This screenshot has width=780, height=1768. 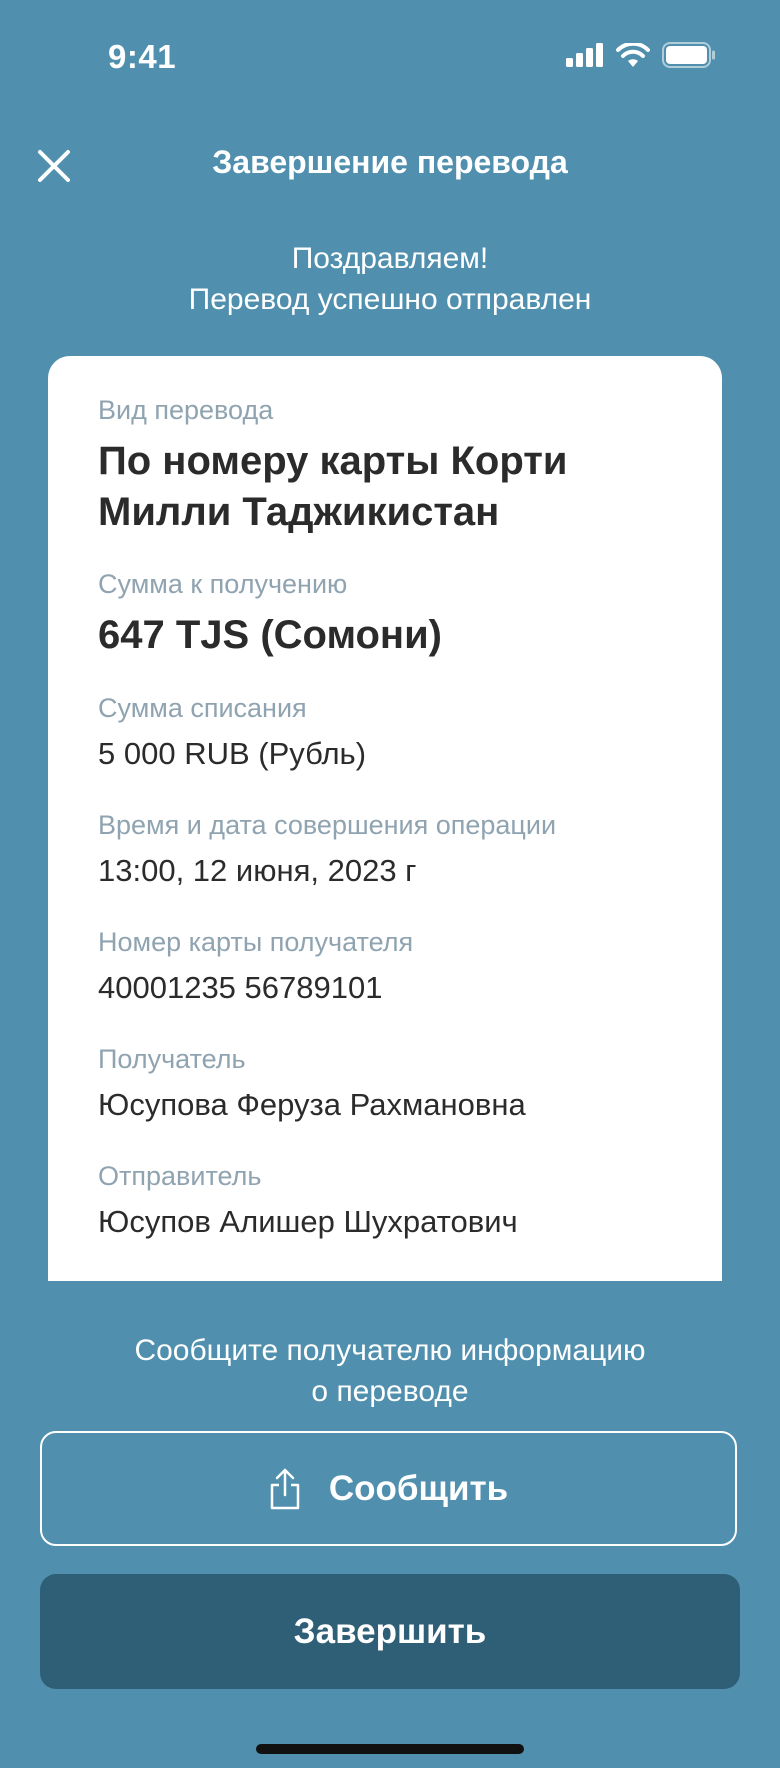 What do you see at coordinates (390, 58) in the screenshot?
I see `status-bar: 9:41` at bounding box center [390, 58].